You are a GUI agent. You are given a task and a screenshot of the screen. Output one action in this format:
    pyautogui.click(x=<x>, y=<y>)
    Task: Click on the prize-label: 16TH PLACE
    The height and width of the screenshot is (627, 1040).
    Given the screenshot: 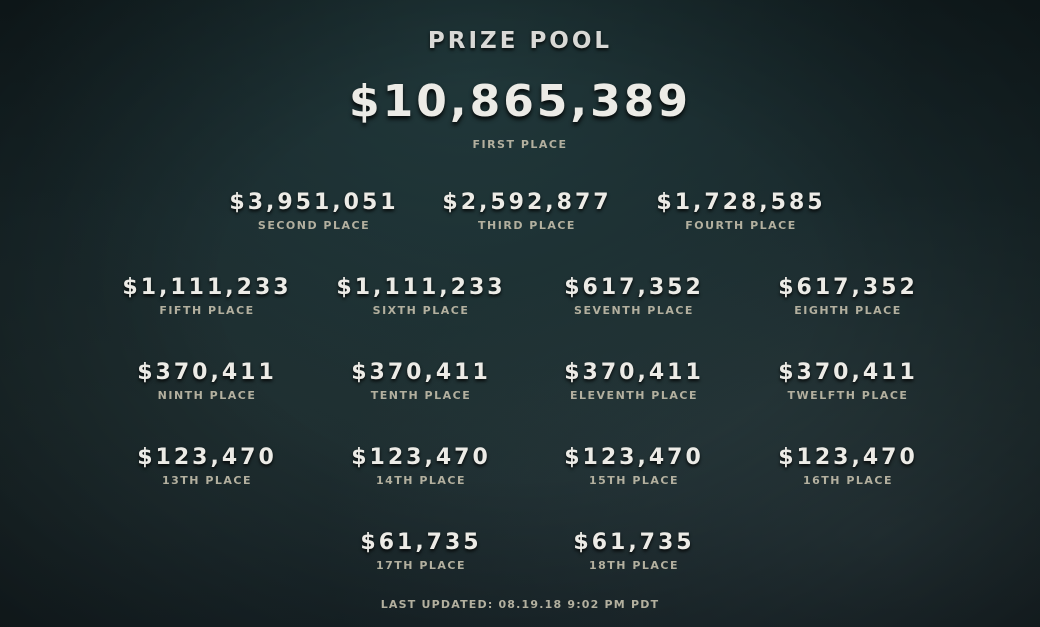 What is the action you would take?
    pyautogui.click(x=848, y=480)
    